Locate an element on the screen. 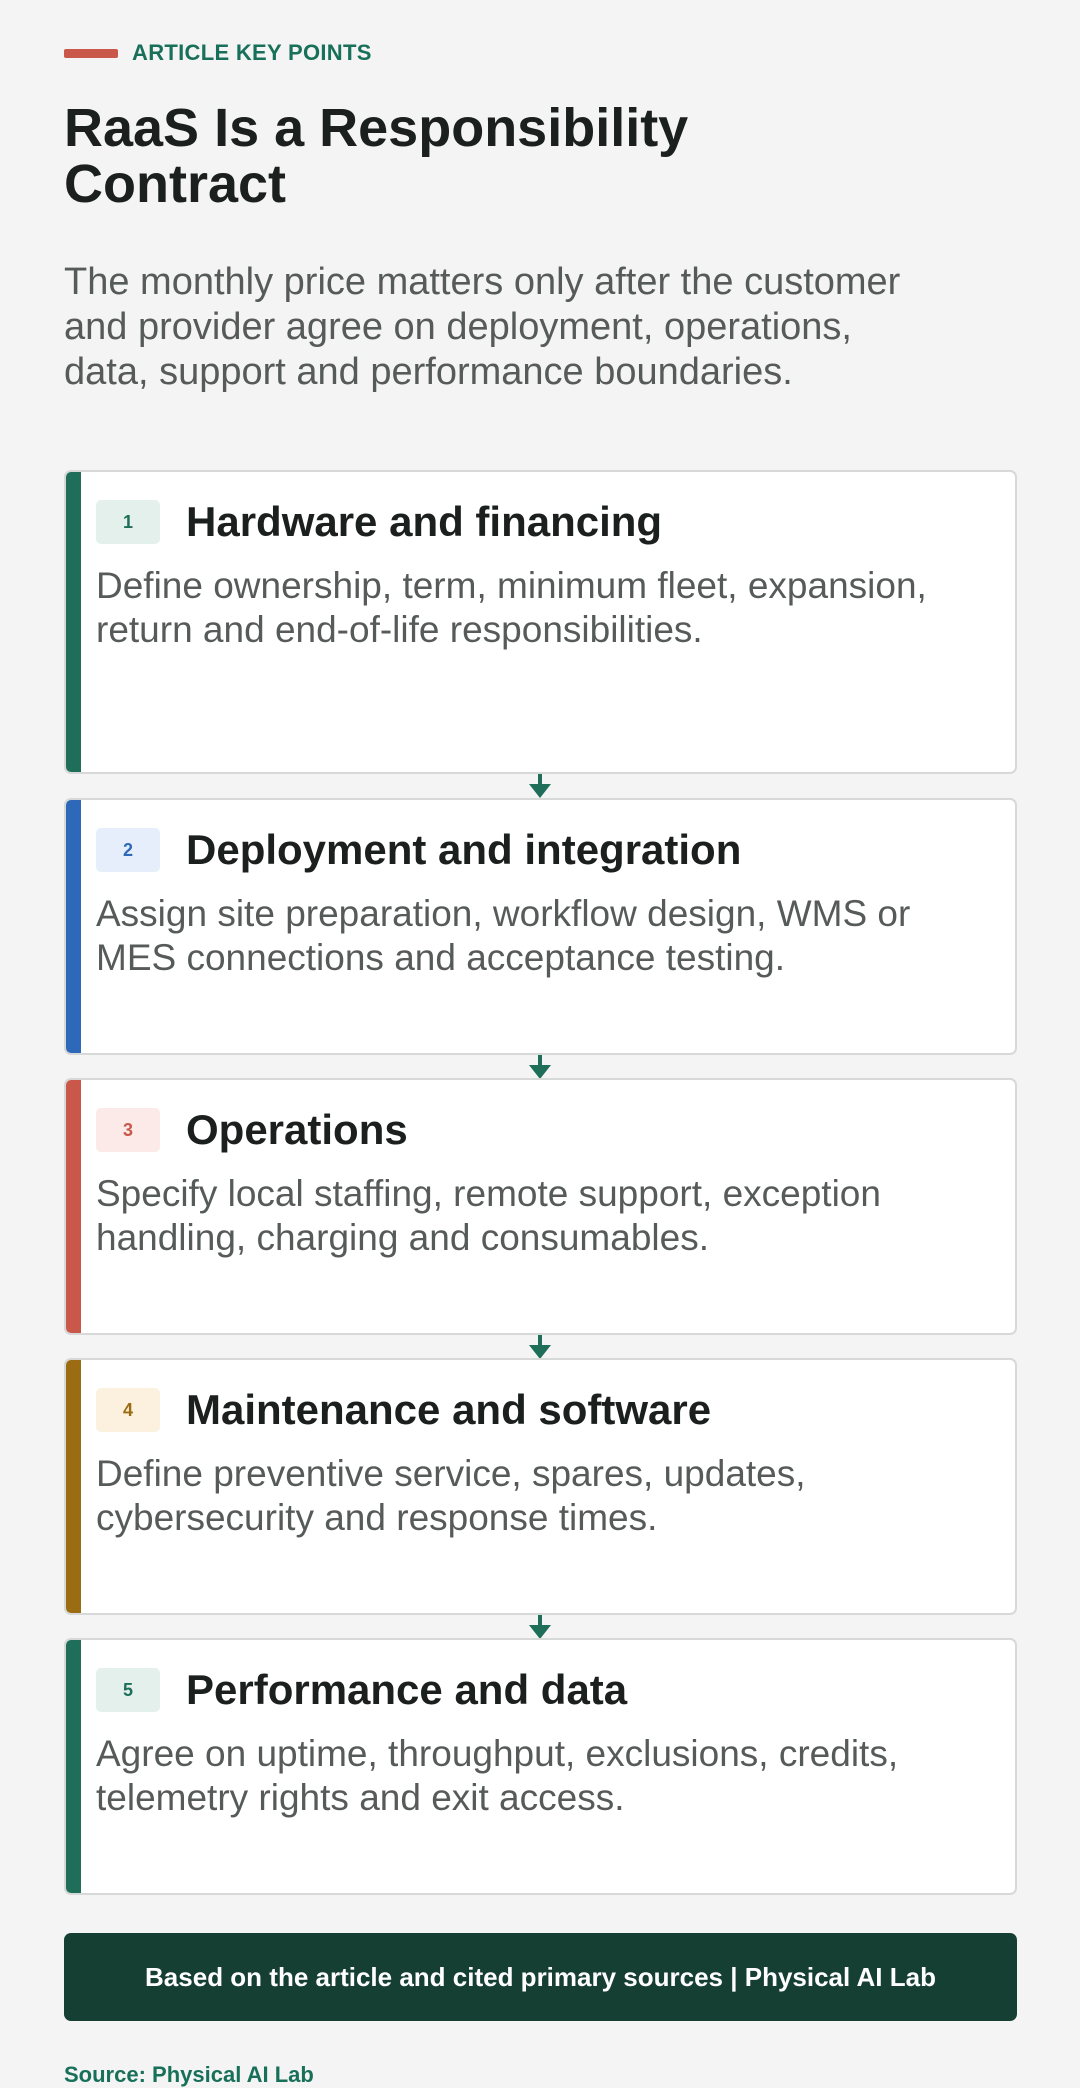 The height and width of the screenshot is (2088, 1080). eyebrow-label: ARTICLE KEY POINTS is located at coordinates (252, 52).